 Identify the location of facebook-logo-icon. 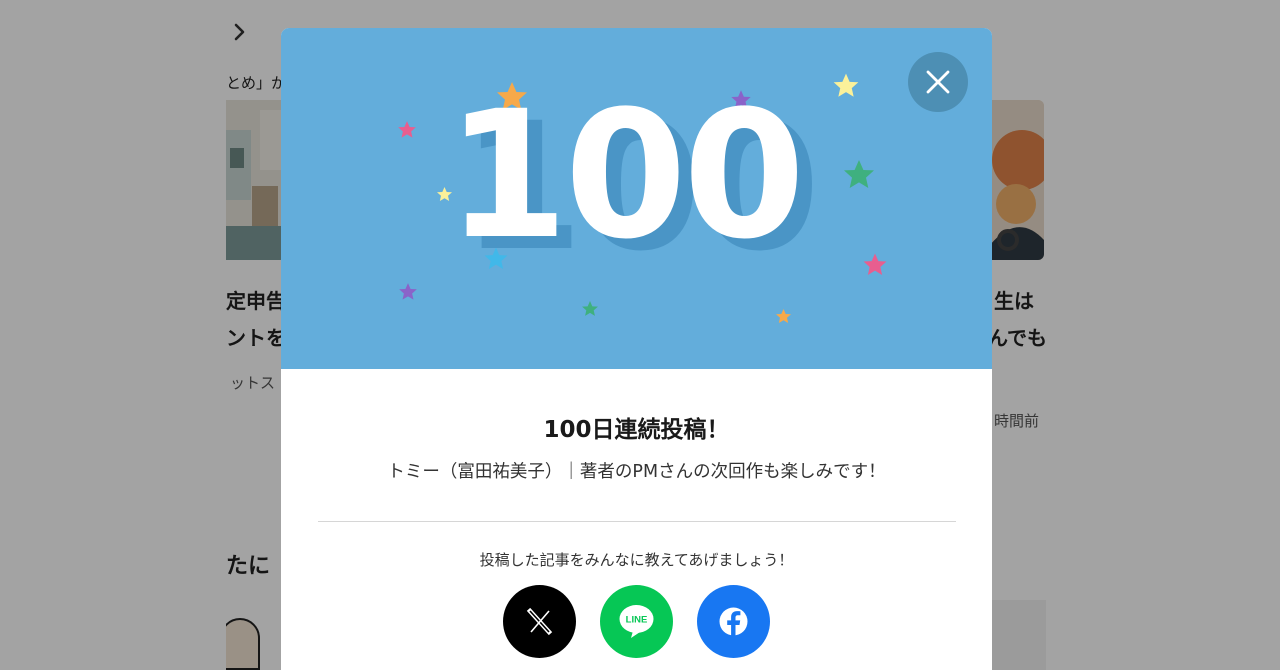
(733, 621).